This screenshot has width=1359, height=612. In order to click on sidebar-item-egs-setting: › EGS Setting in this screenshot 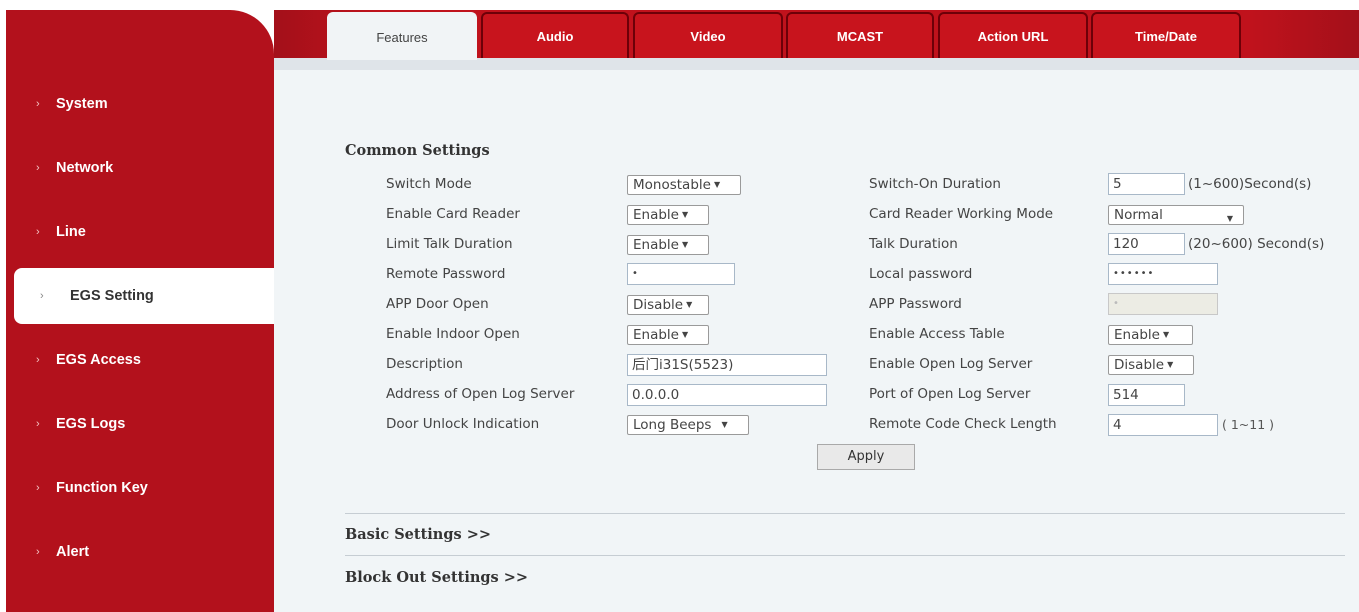, I will do `click(147, 296)`.